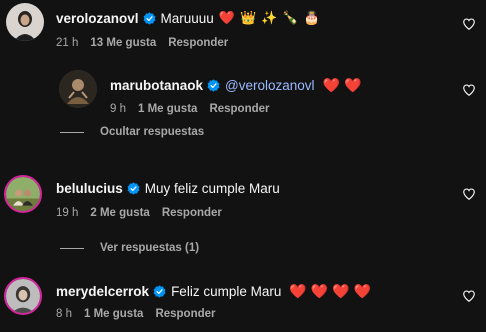 This screenshot has height=332, width=486. Describe the element at coordinates (97, 18) in the screenshot. I see `comment-username: verolozanovl` at that location.